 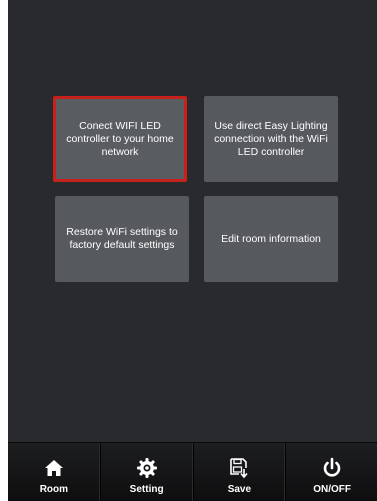 I want to click on save-button: Save, so click(x=240, y=472).